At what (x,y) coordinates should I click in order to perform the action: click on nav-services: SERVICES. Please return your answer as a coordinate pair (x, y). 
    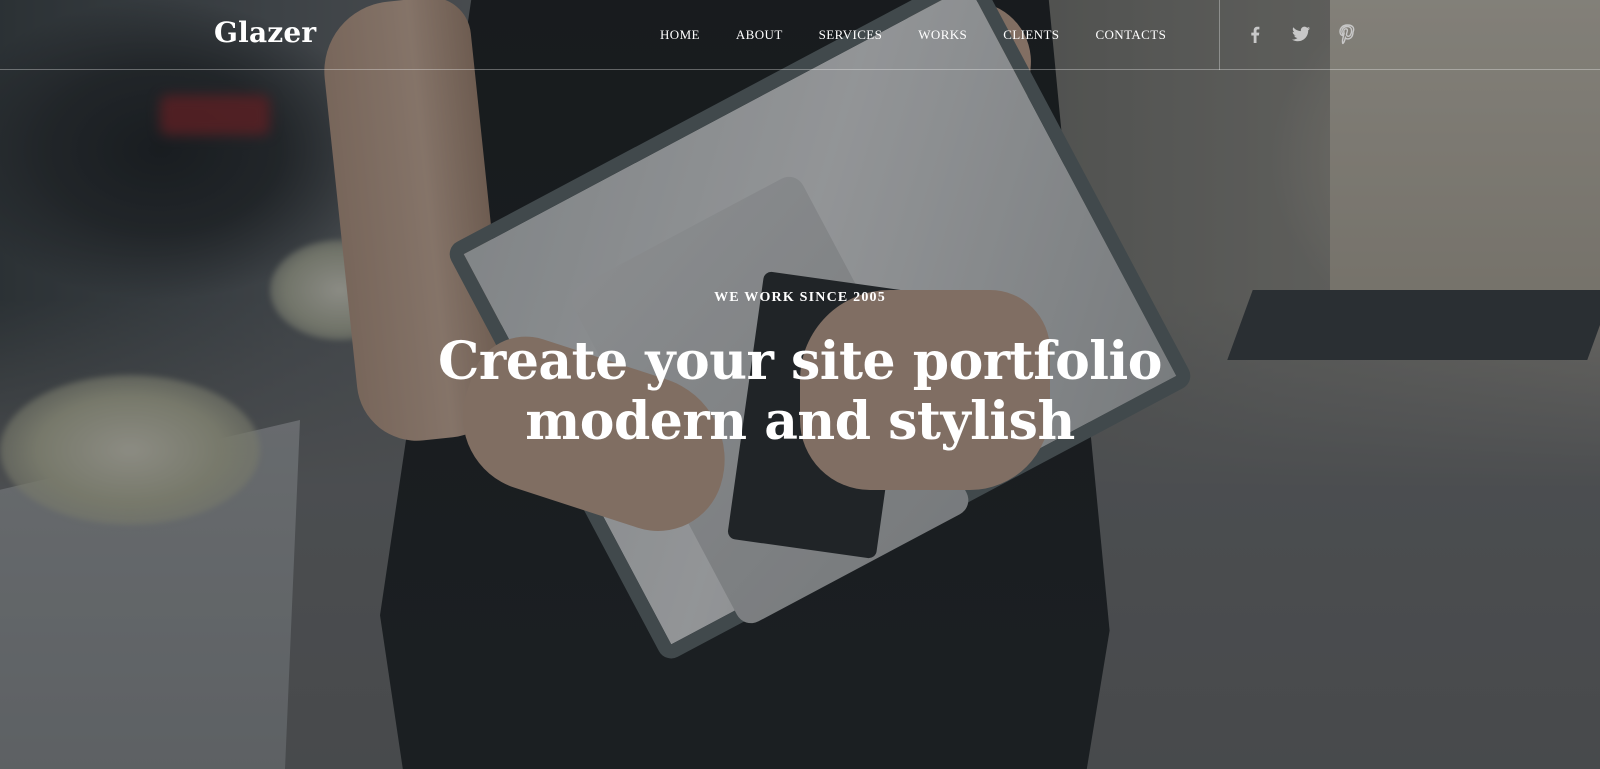
    Looking at the image, I should click on (851, 35).